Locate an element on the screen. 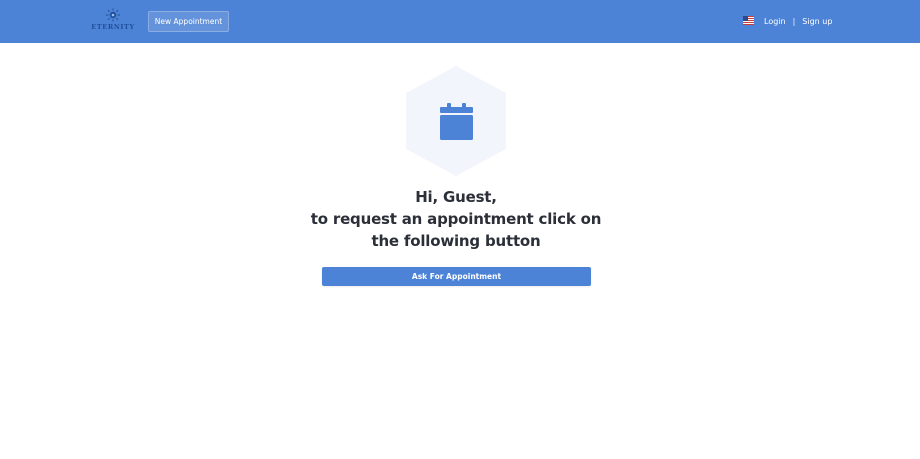 Image resolution: width=920 pixels, height=459 pixels. auth-links: Login | Sign up is located at coordinates (798, 21).